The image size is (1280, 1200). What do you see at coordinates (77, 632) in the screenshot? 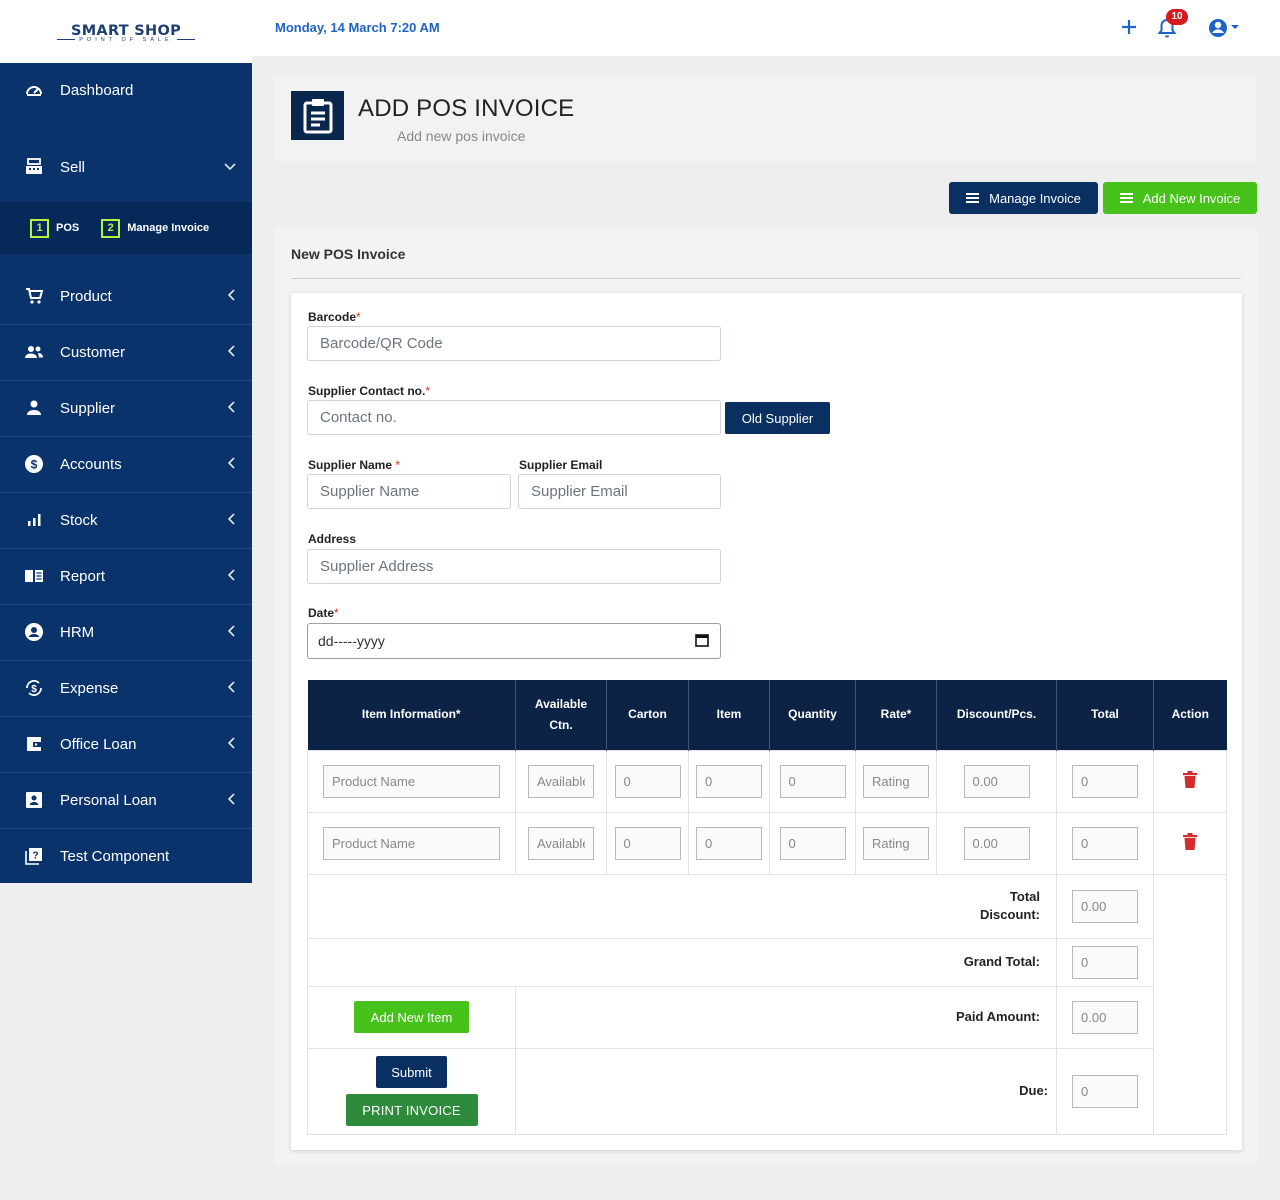
I see `sidebar-item-label: HRM` at bounding box center [77, 632].